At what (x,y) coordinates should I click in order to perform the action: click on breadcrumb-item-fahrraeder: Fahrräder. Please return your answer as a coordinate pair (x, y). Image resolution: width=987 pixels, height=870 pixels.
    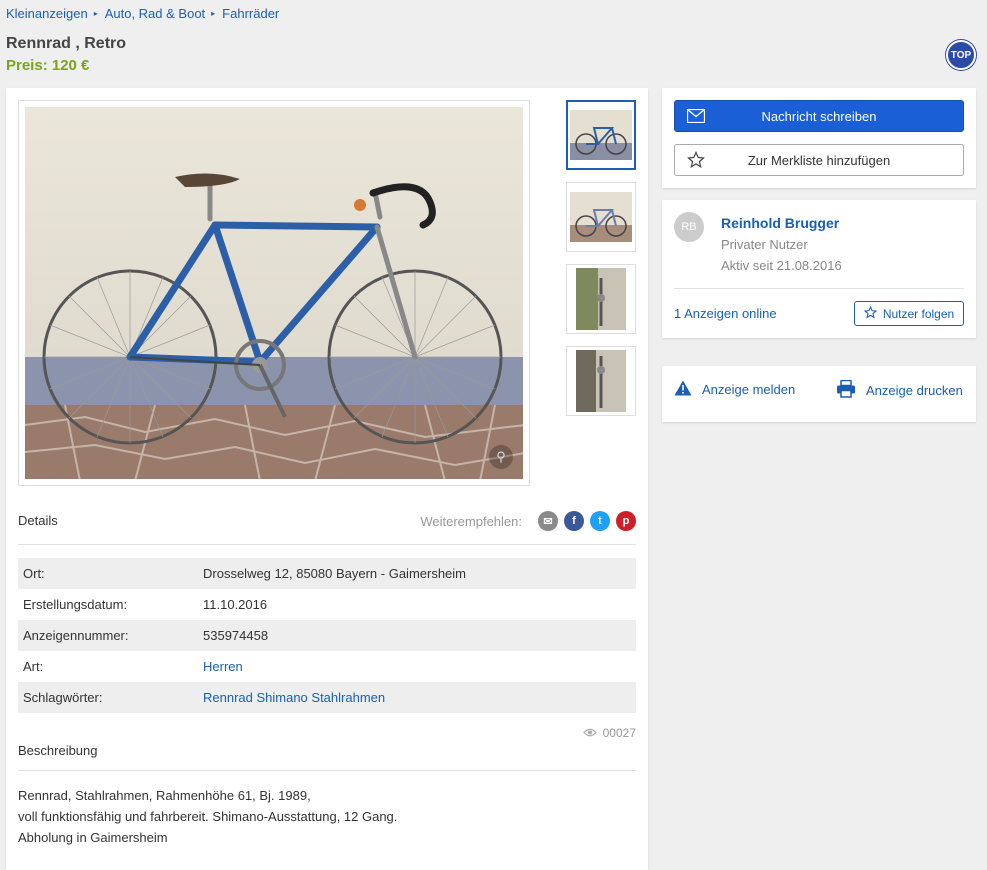
    Looking at the image, I should click on (250, 13).